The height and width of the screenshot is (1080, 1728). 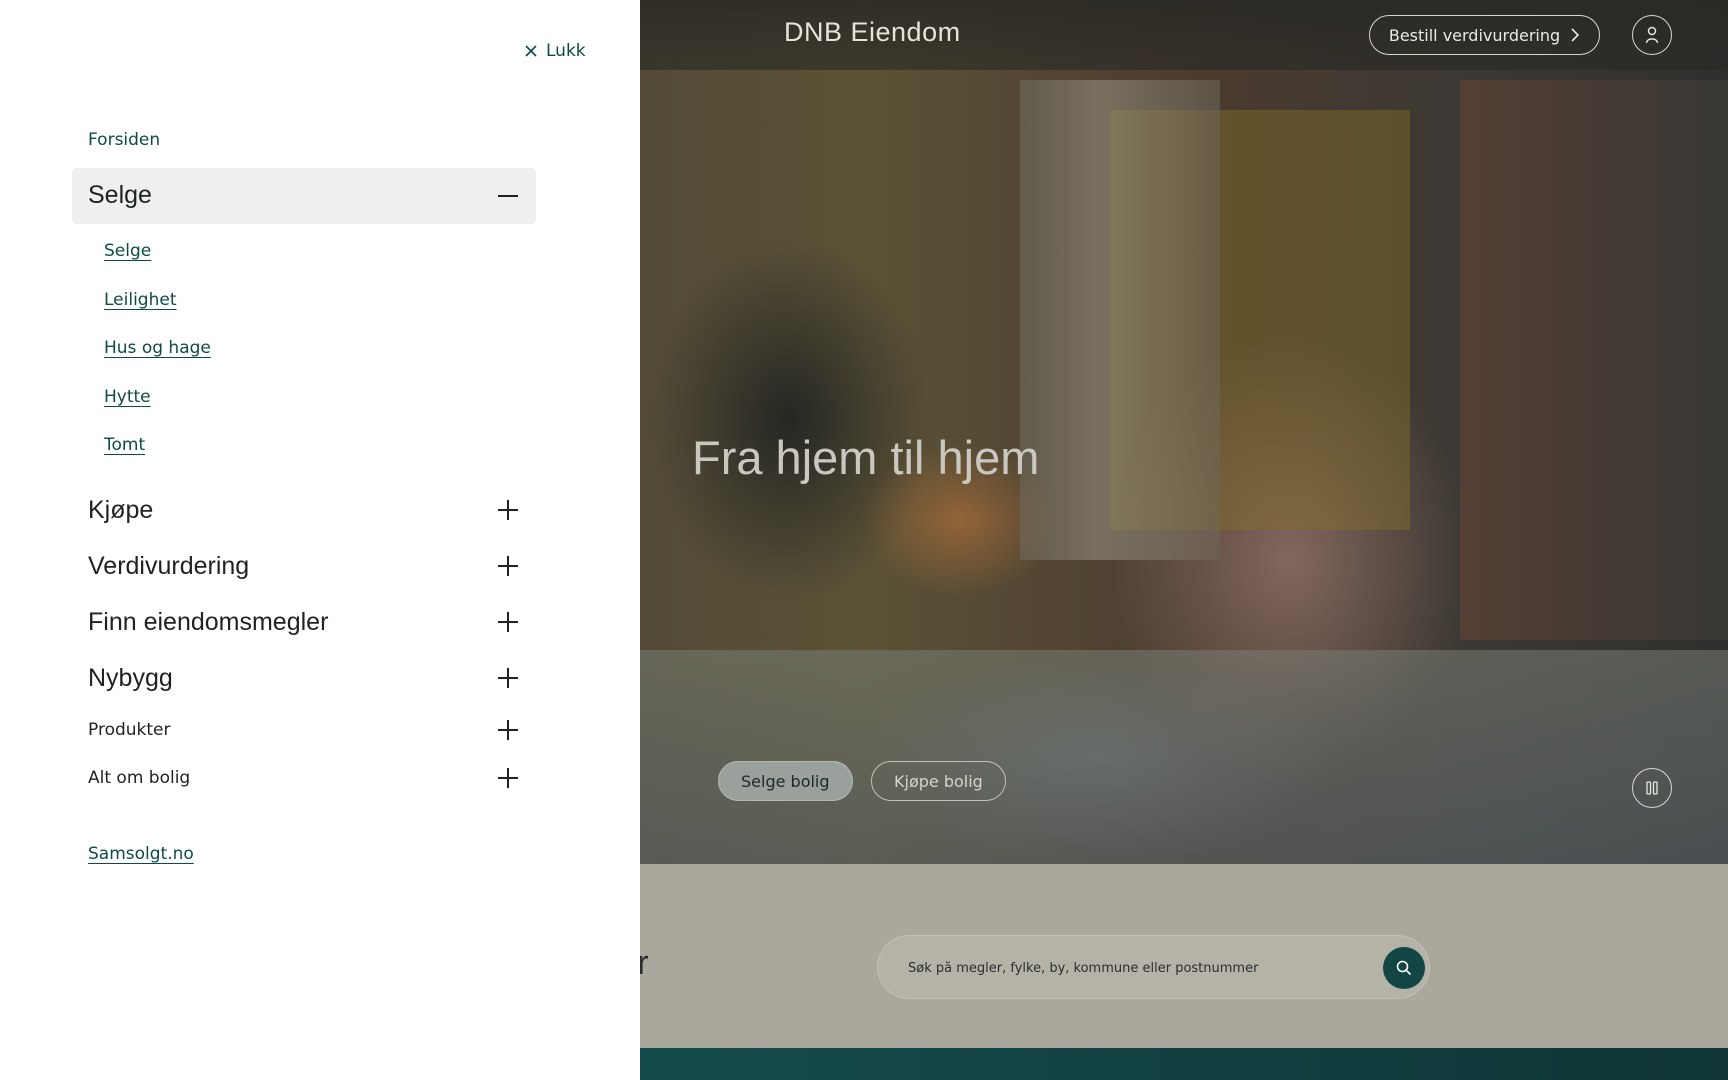 What do you see at coordinates (120, 510) in the screenshot?
I see `accordion-kjope: Kjøpe` at bounding box center [120, 510].